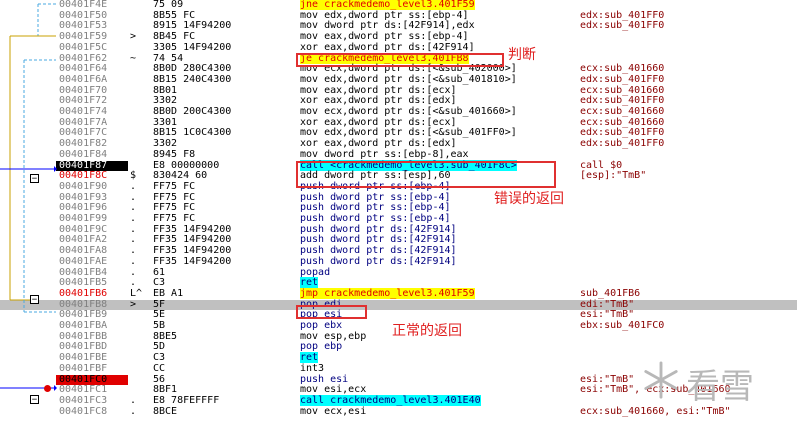  What do you see at coordinates (165, 411) in the screenshot?
I see `row-bytes: 8BCE` at bounding box center [165, 411].